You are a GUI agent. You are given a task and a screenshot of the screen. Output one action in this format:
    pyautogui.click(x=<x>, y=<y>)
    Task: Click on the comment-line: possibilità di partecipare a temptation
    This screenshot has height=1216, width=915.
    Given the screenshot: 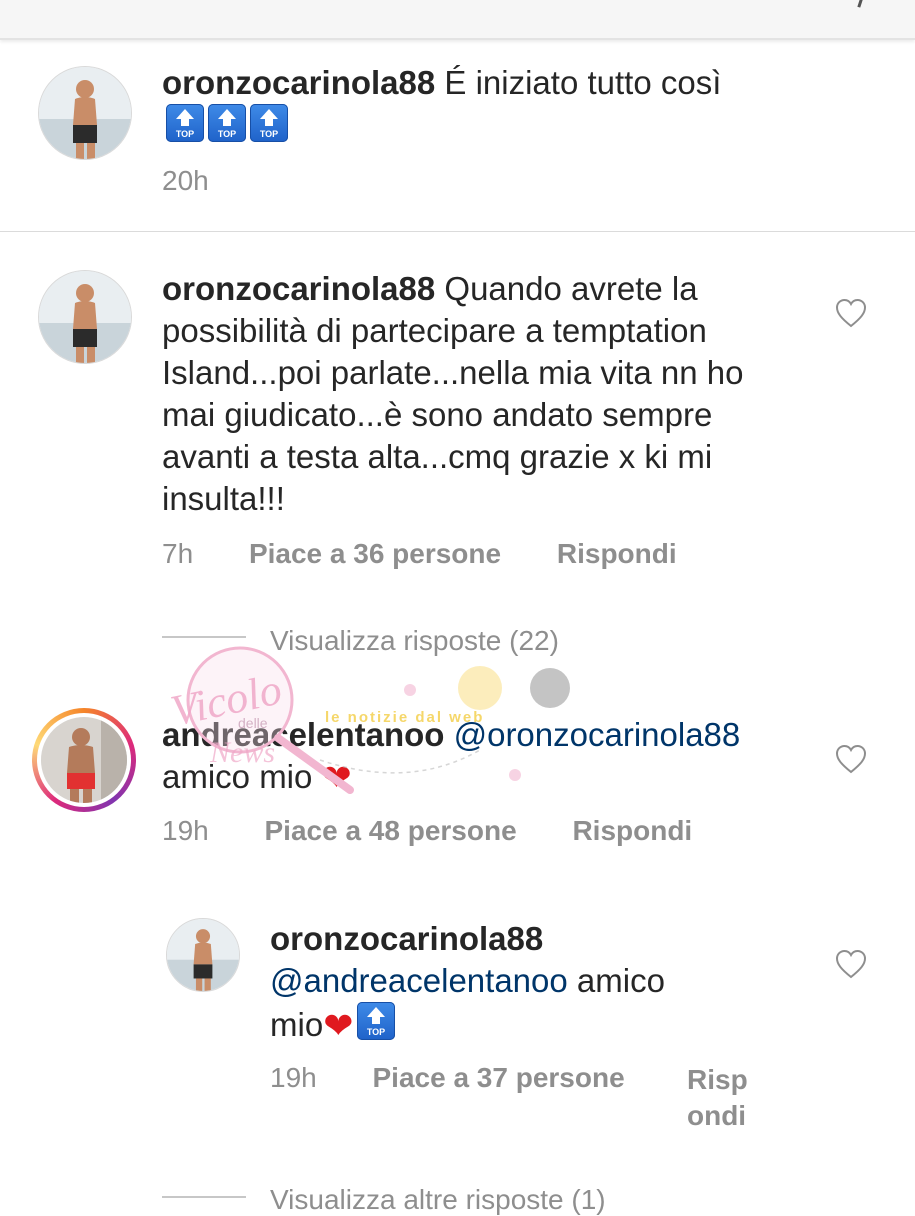 What is the action you would take?
    pyautogui.click(x=434, y=330)
    